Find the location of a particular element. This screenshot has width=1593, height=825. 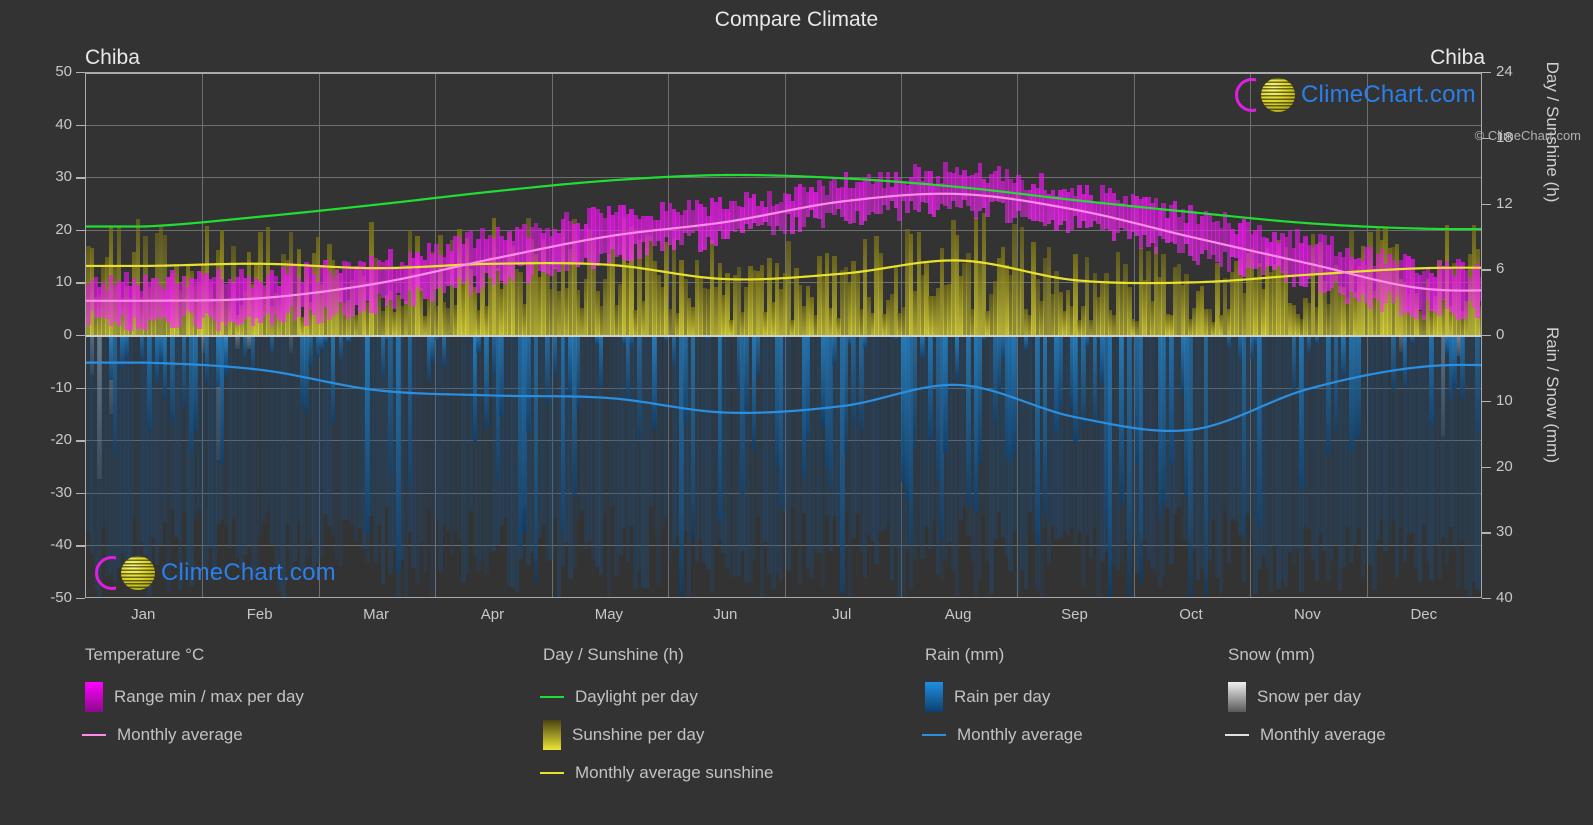

y-tick-label-left: 40 is located at coordinates (63, 124).